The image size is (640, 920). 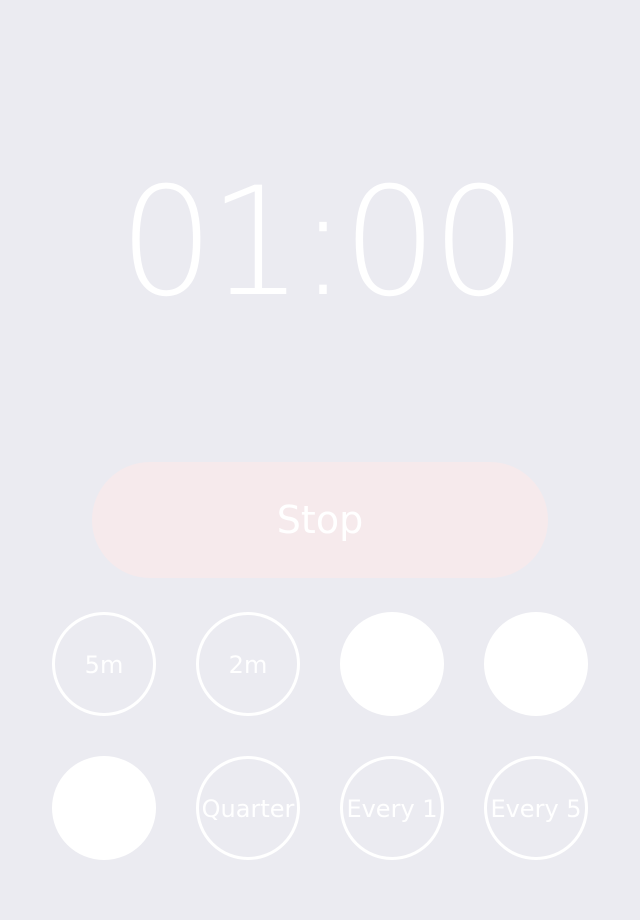 What do you see at coordinates (536, 808) in the screenshot?
I see `preset-every-5-button: Every 5` at bounding box center [536, 808].